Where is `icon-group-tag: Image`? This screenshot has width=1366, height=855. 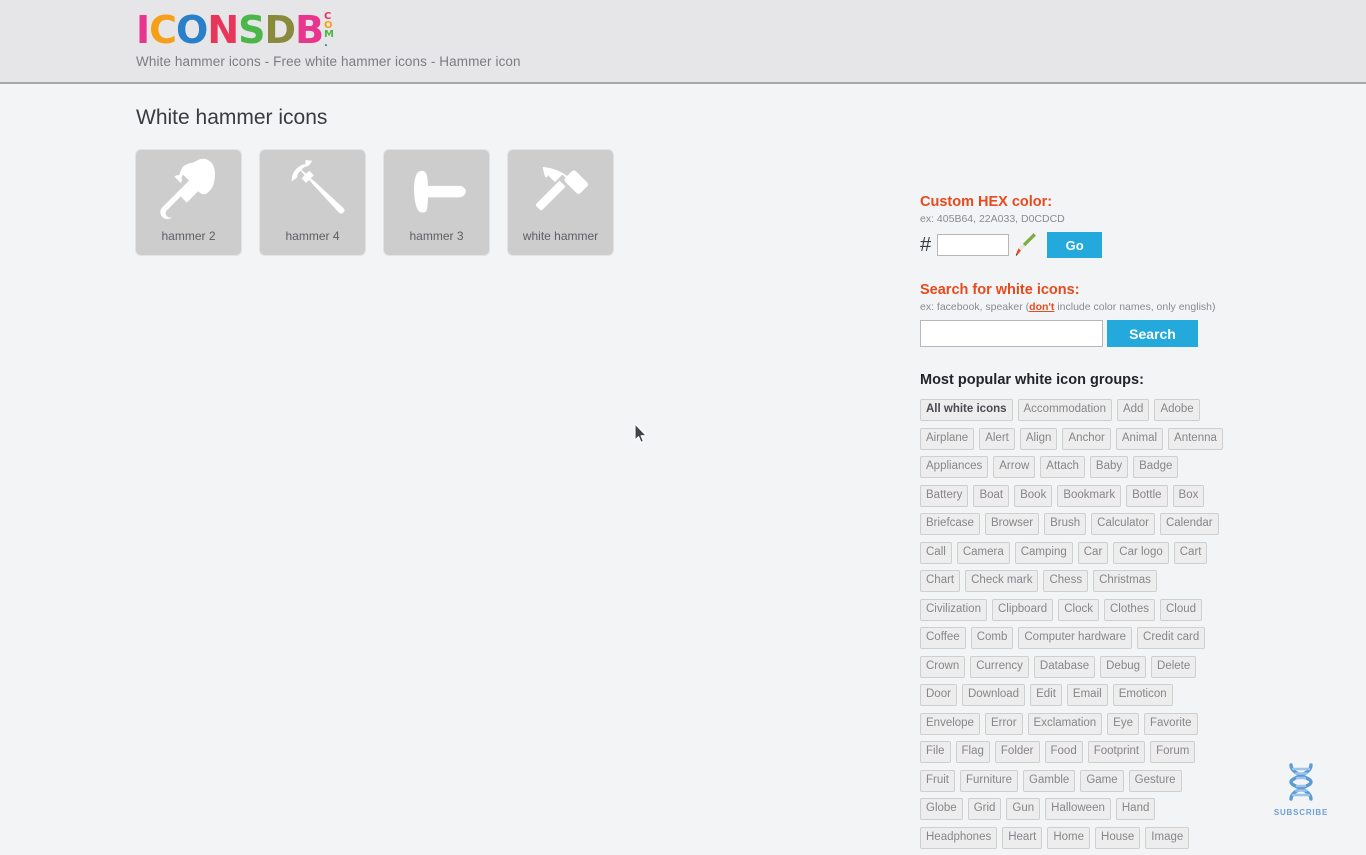
icon-group-tag: Image is located at coordinates (1167, 837).